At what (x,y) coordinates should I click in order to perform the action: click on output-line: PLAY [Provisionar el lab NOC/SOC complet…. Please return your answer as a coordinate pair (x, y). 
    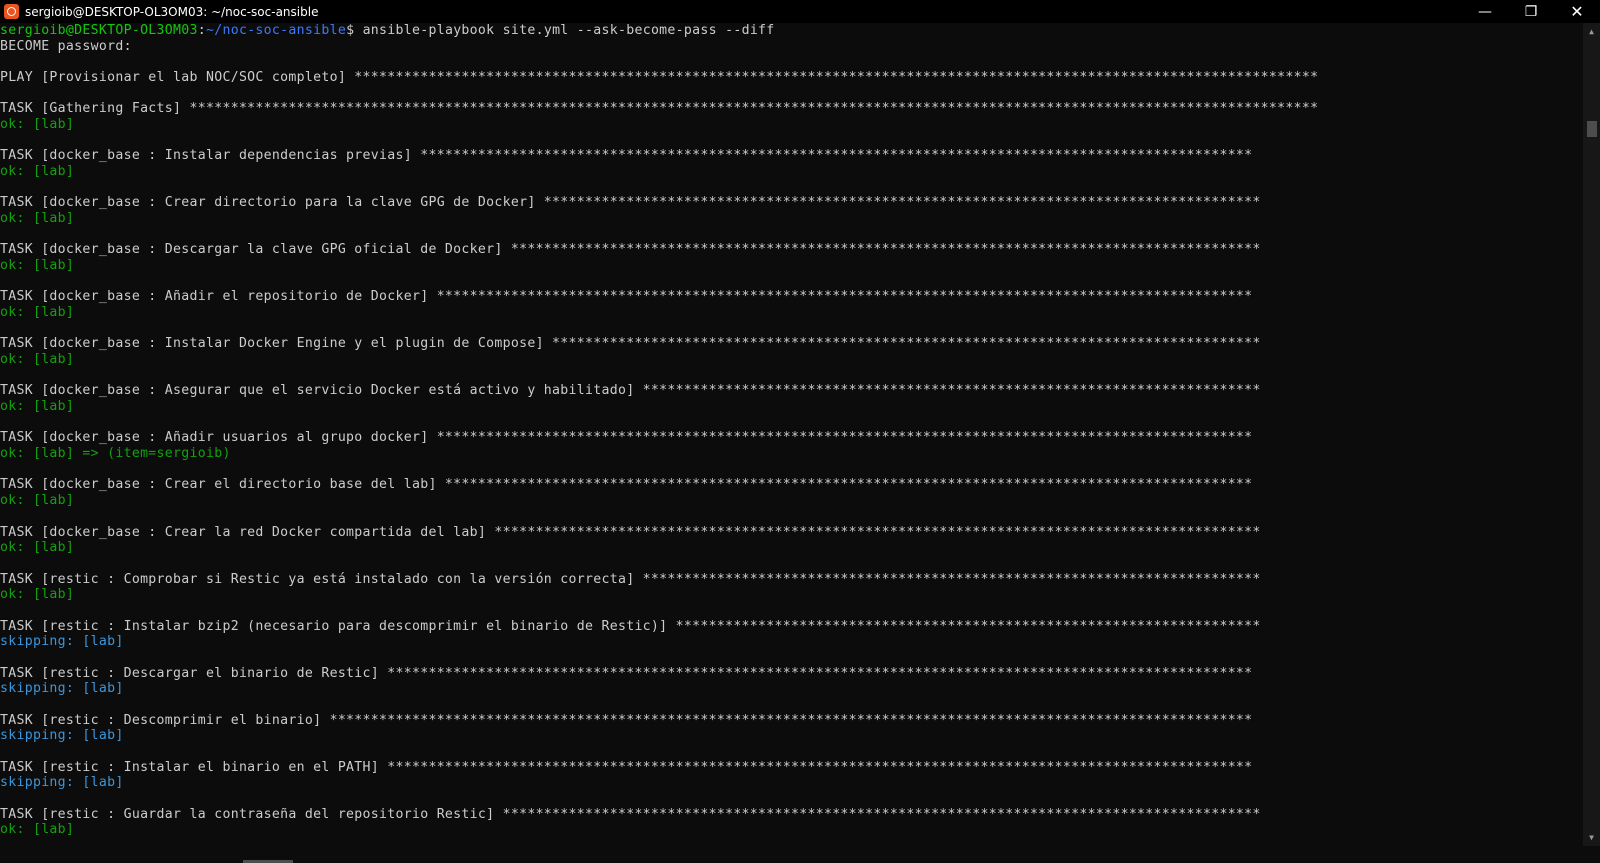
    Looking at the image, I should click on (659, 78).